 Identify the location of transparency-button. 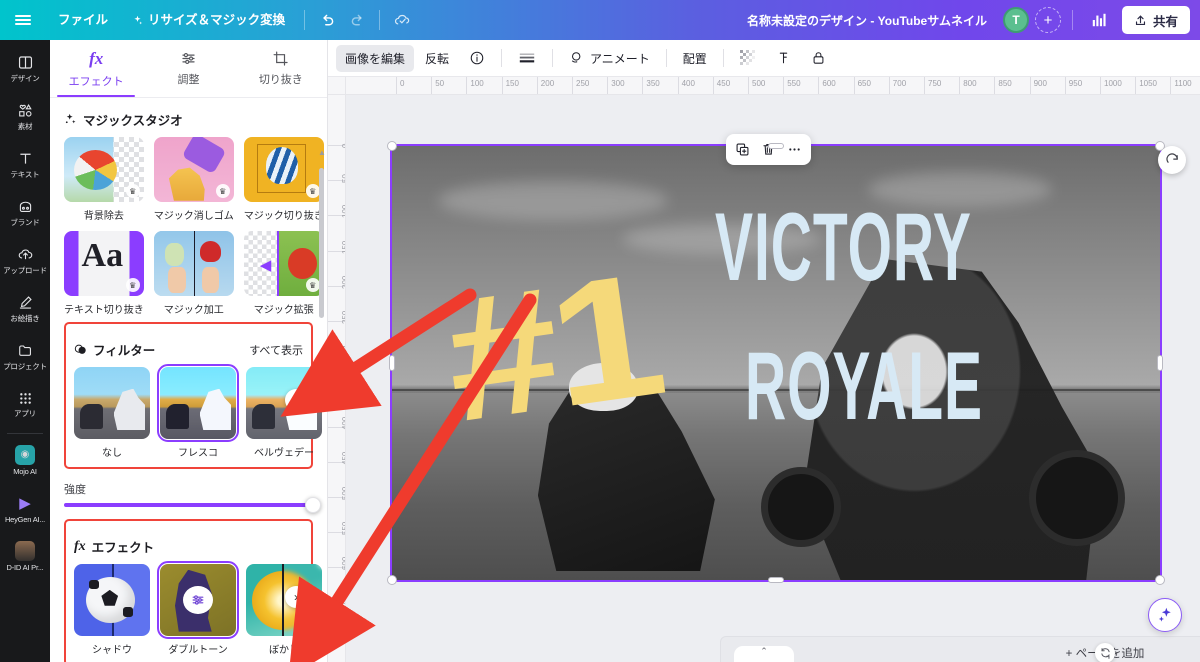
(527, 58).